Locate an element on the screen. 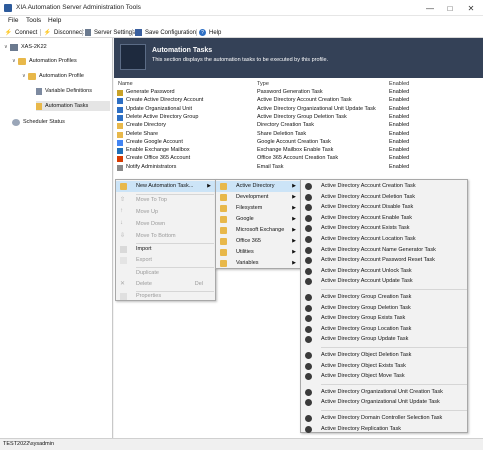 This screenshot has height=450, width=483. menu-item-delete: ✕ Delete Del is located at coordinates (165, 284).